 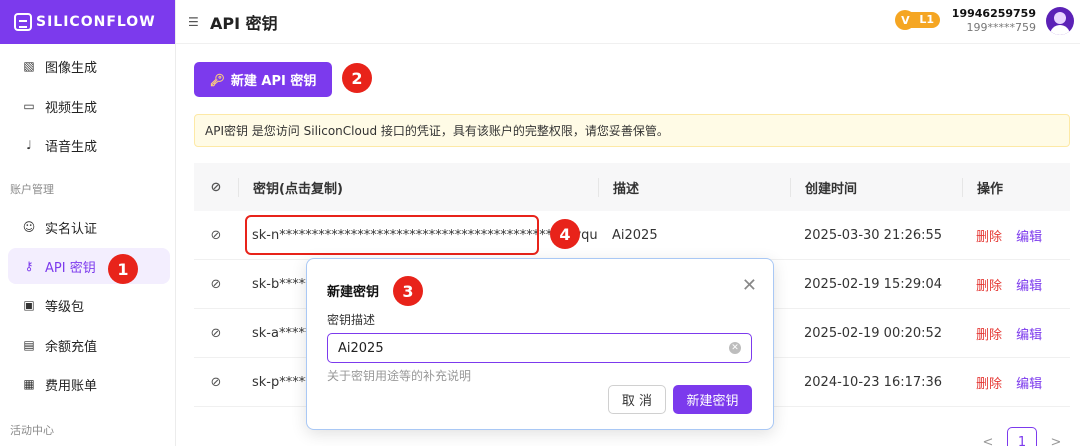 I want to click on key-created: 2025-03-30 21:26:55, so click(x=873, y=235).